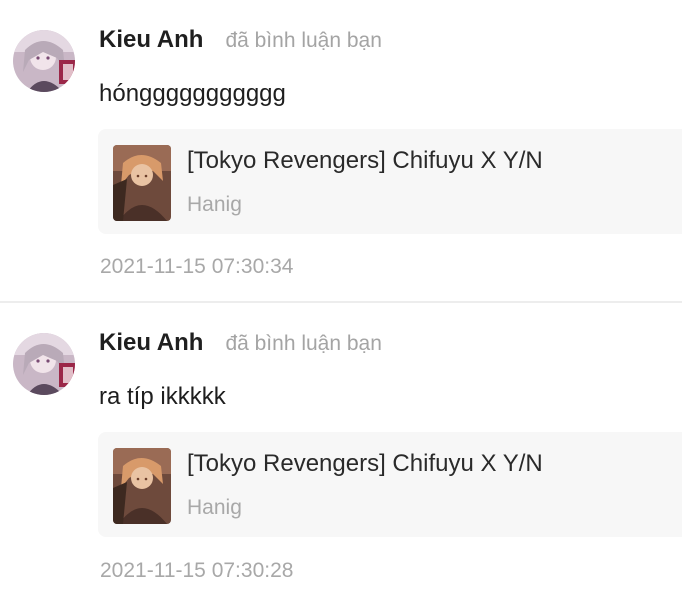 The height and width of the screenshot is (600, 682). I want to click on timestamp: 2021-11-15 07:30:28, so click(197, 570).